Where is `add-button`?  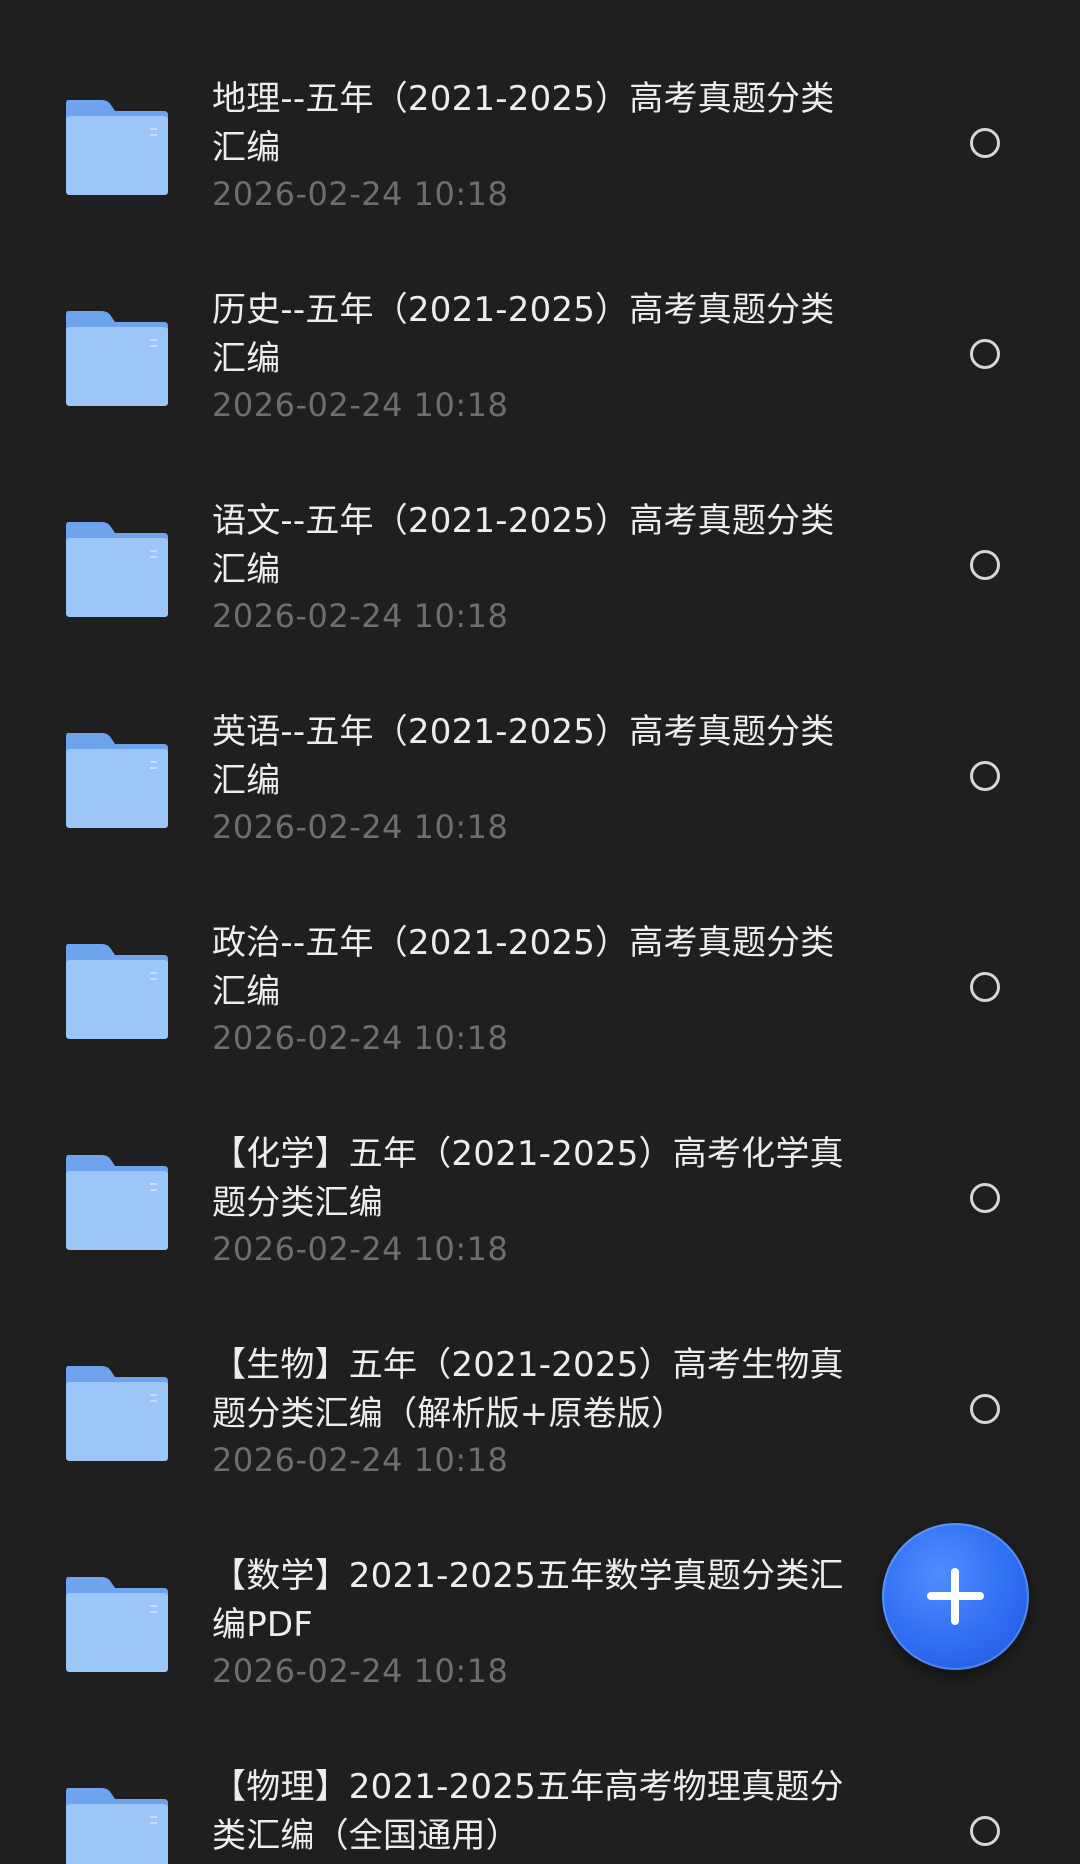
add-button is located at coordinates (955, 1596).